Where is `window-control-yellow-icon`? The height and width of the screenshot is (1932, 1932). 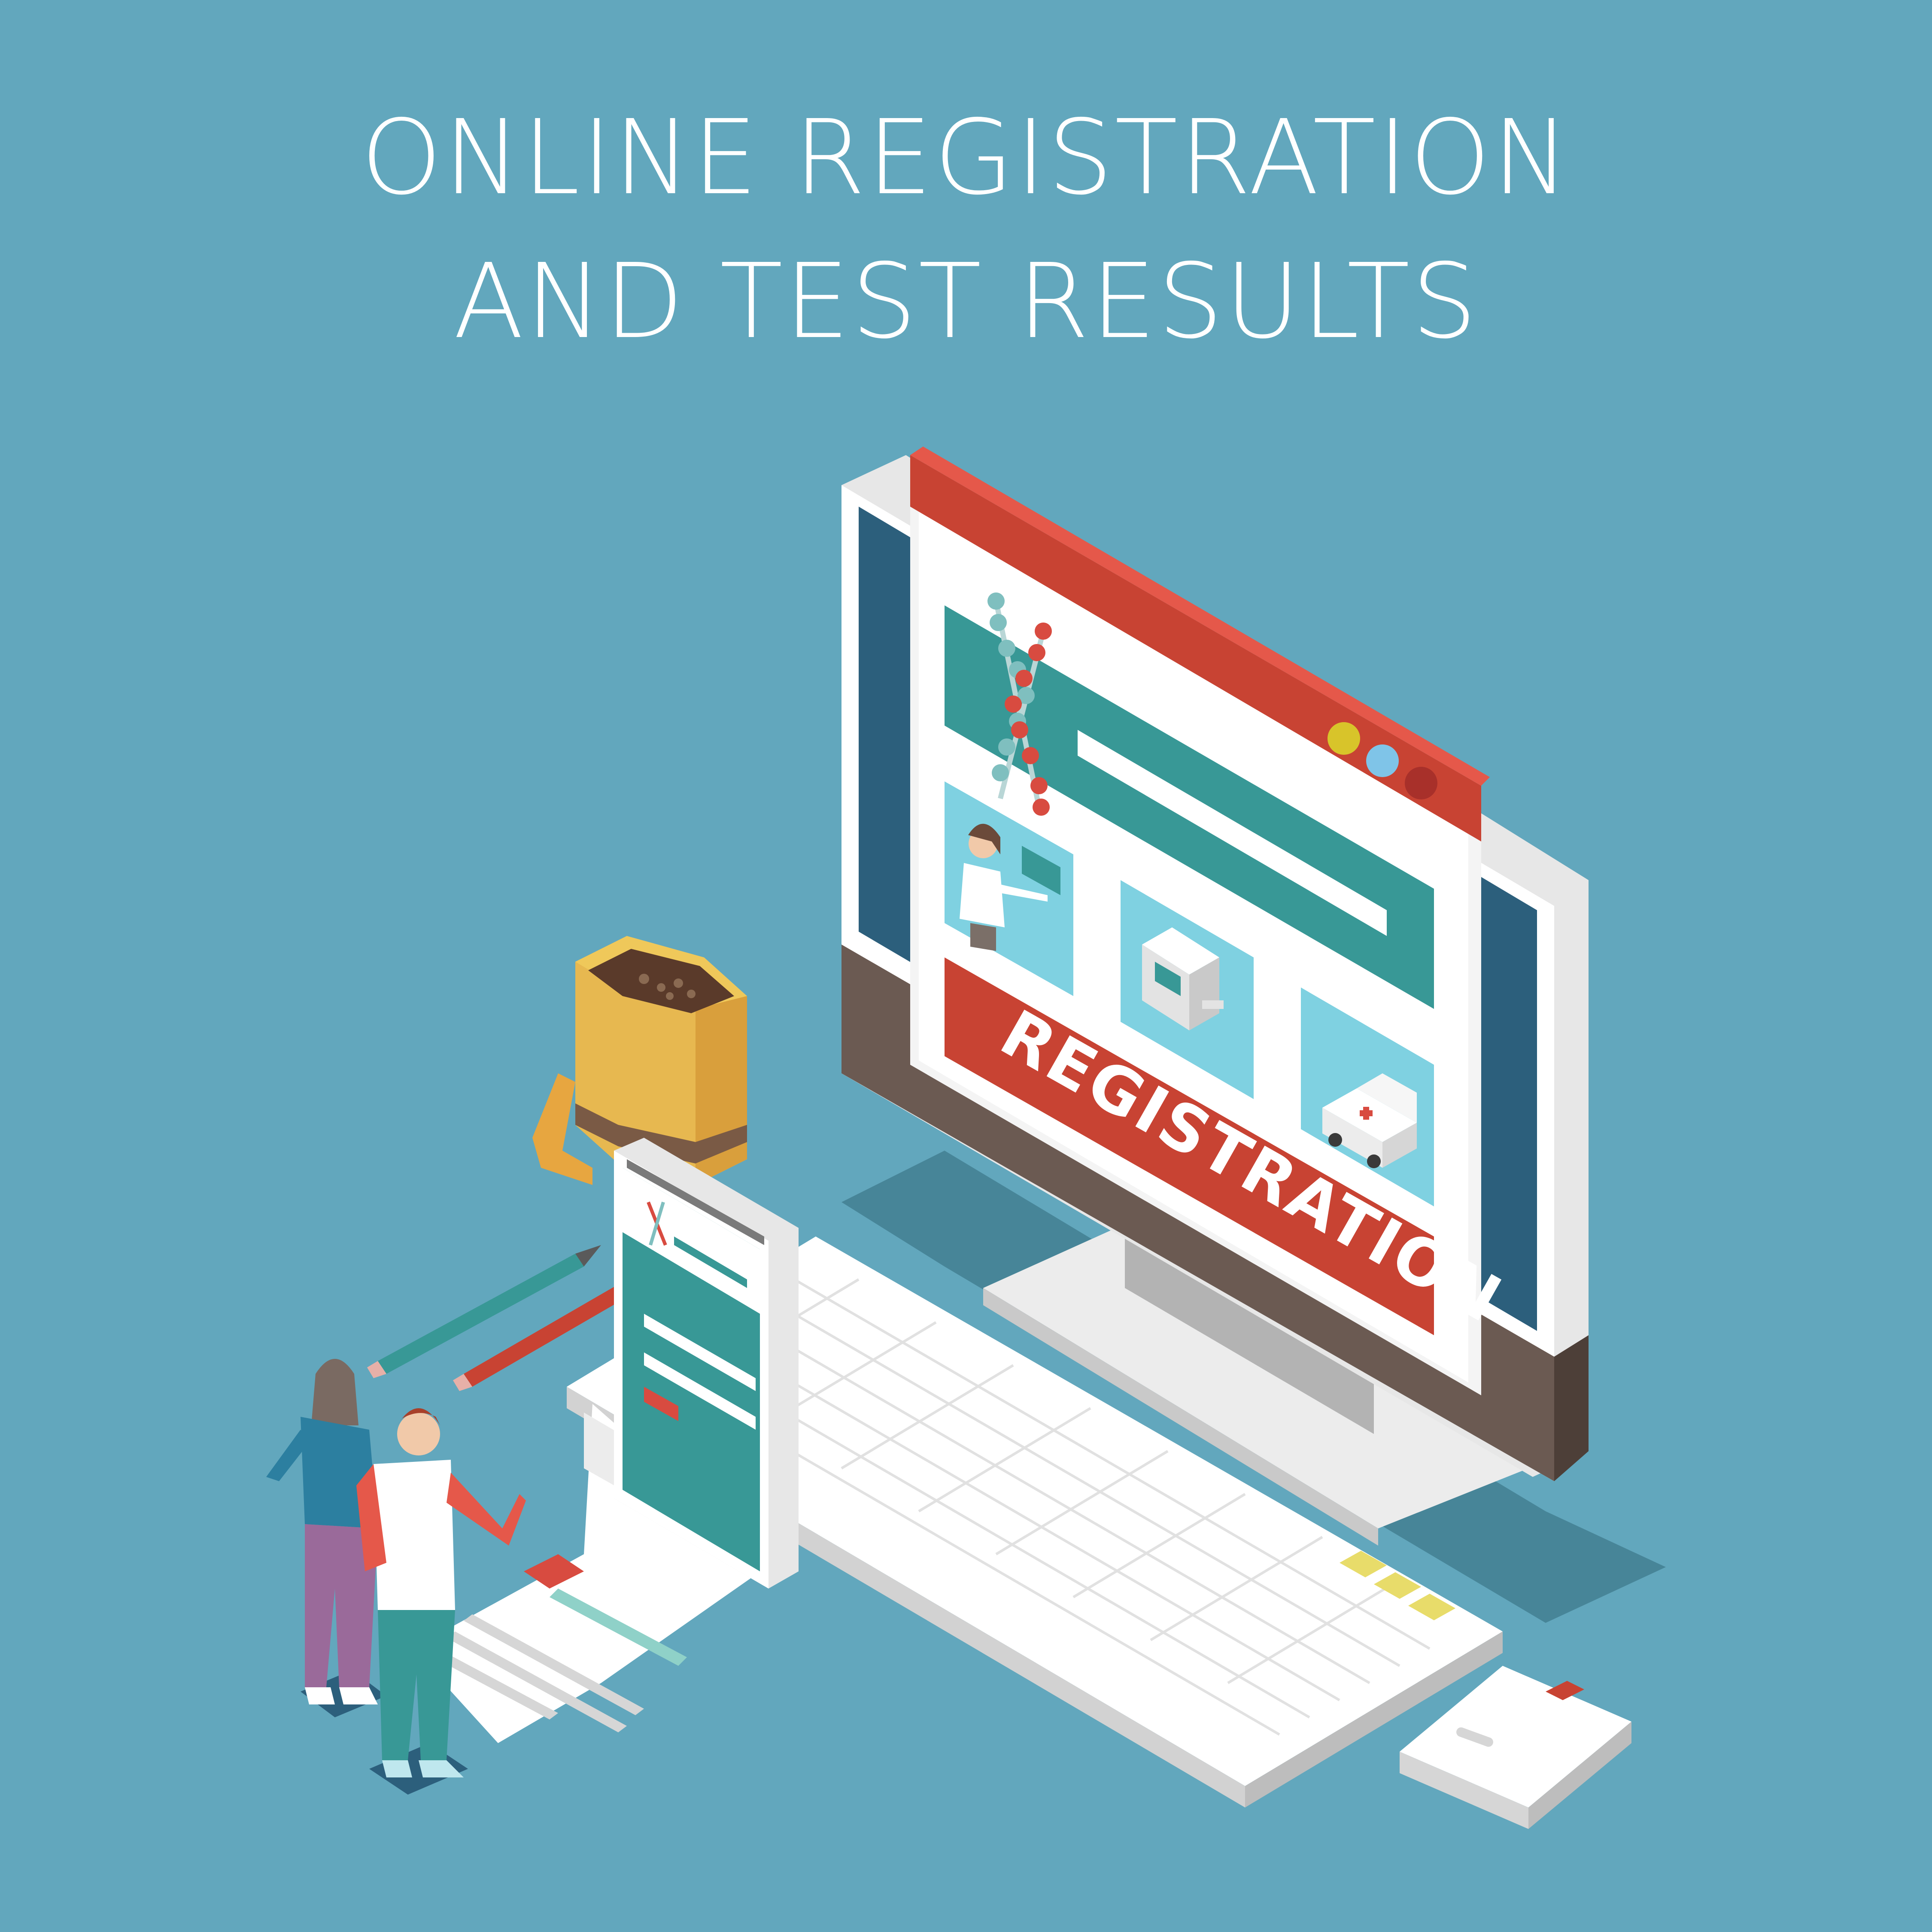
window-control-yellow-icon is located at coordinates (1343, 738).